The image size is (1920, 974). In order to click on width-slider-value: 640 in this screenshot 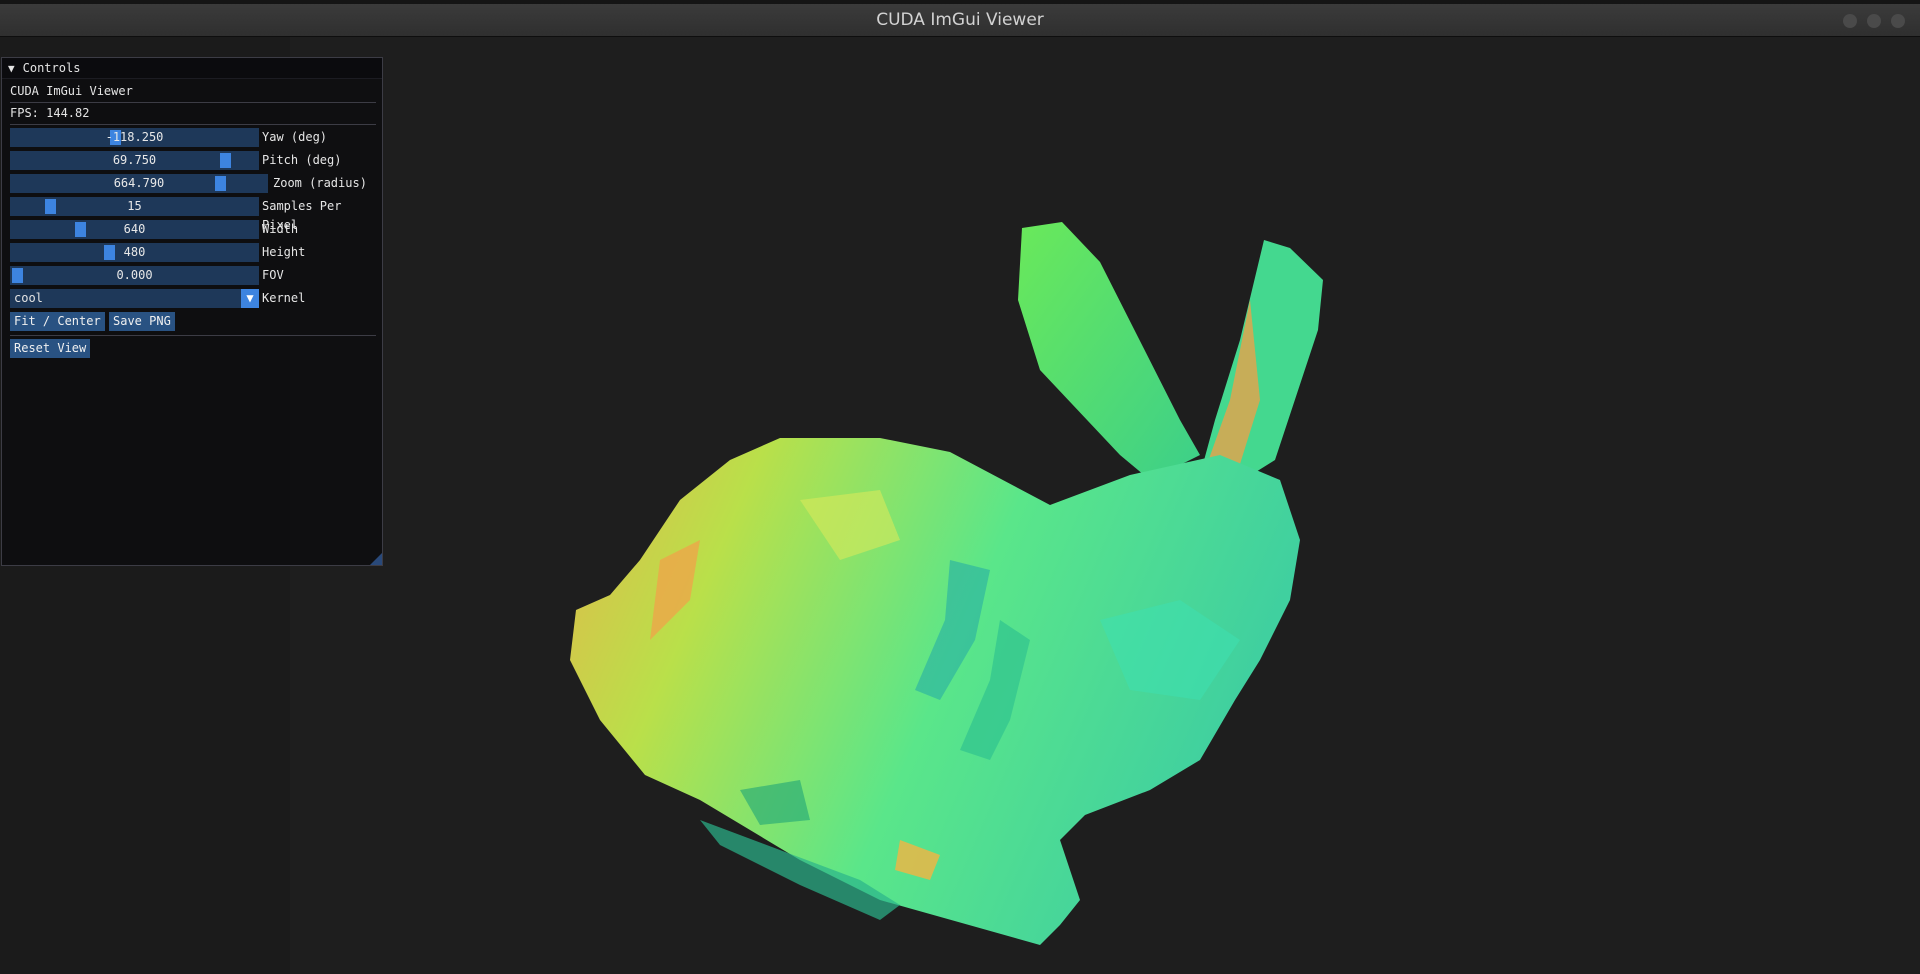, I will do `click(134, 229)`.